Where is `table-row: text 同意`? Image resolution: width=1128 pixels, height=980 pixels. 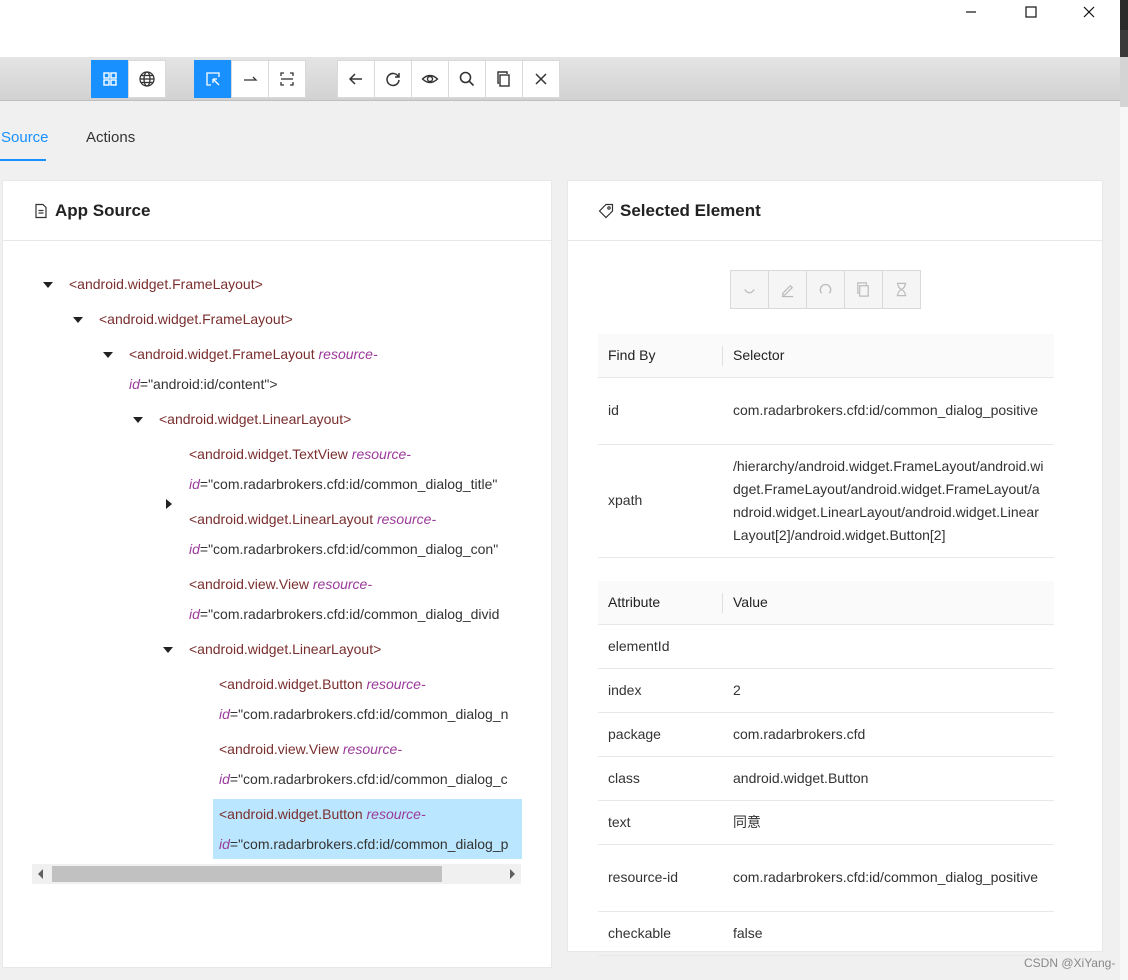 table-row: text 同意 is located at coordinates (826, 822).